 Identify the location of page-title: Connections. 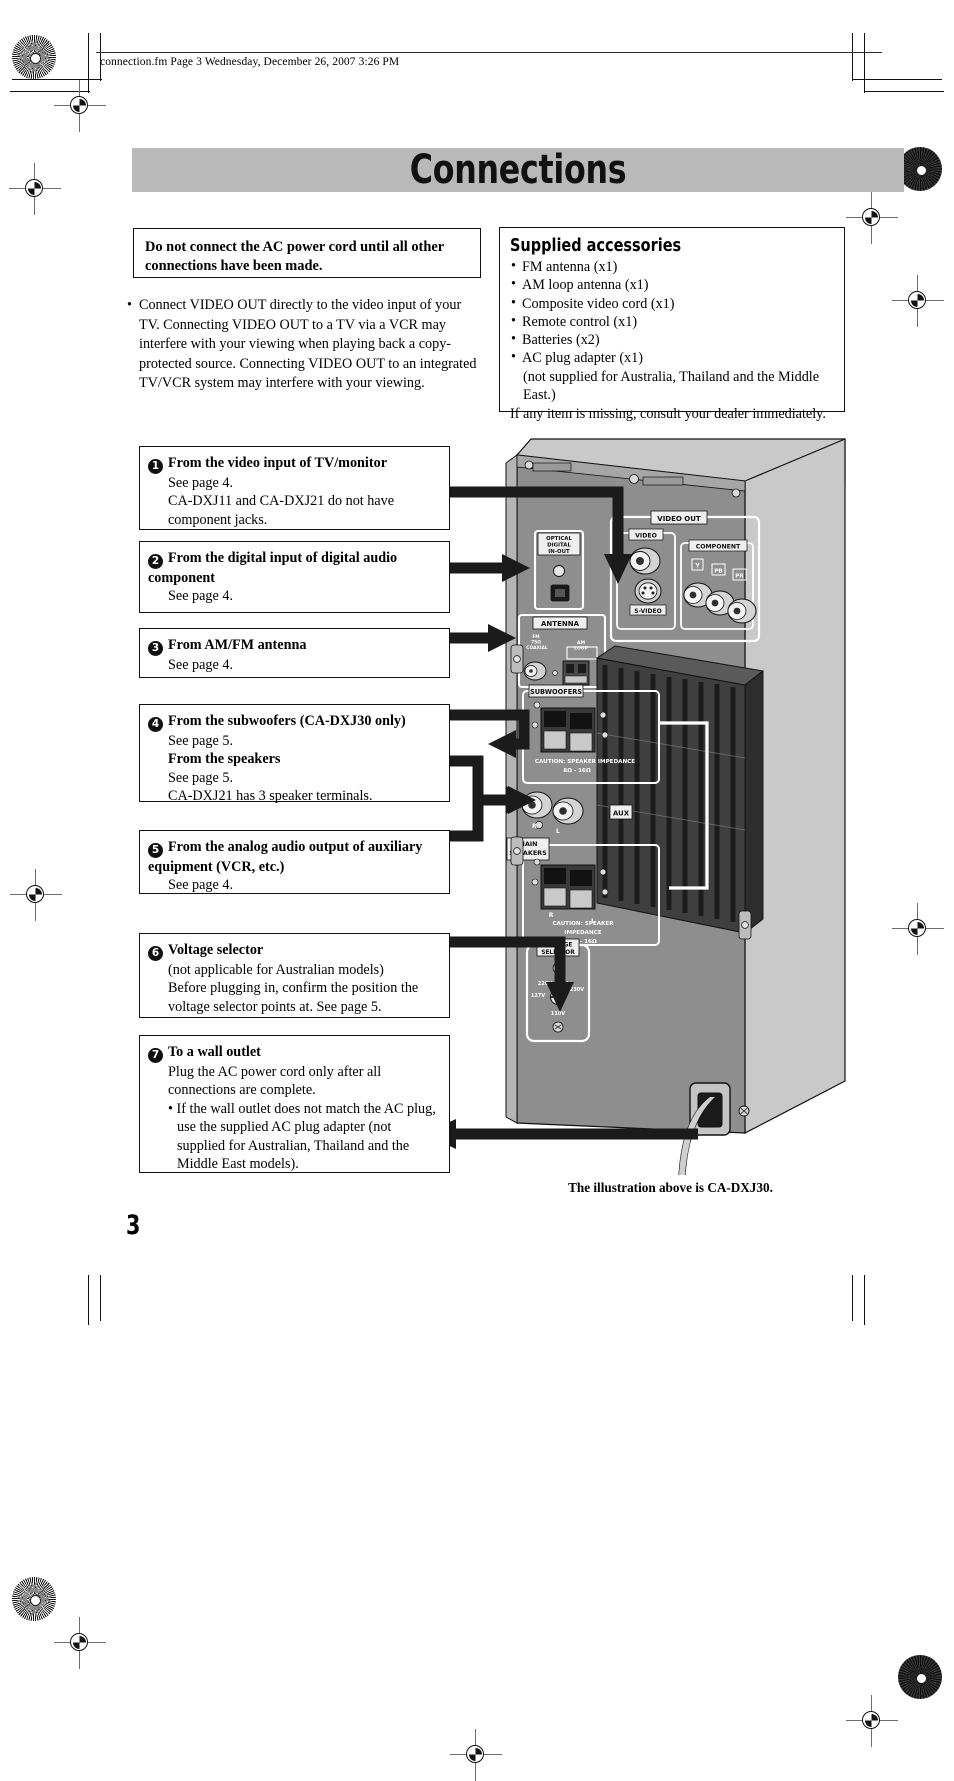
(518, 170).